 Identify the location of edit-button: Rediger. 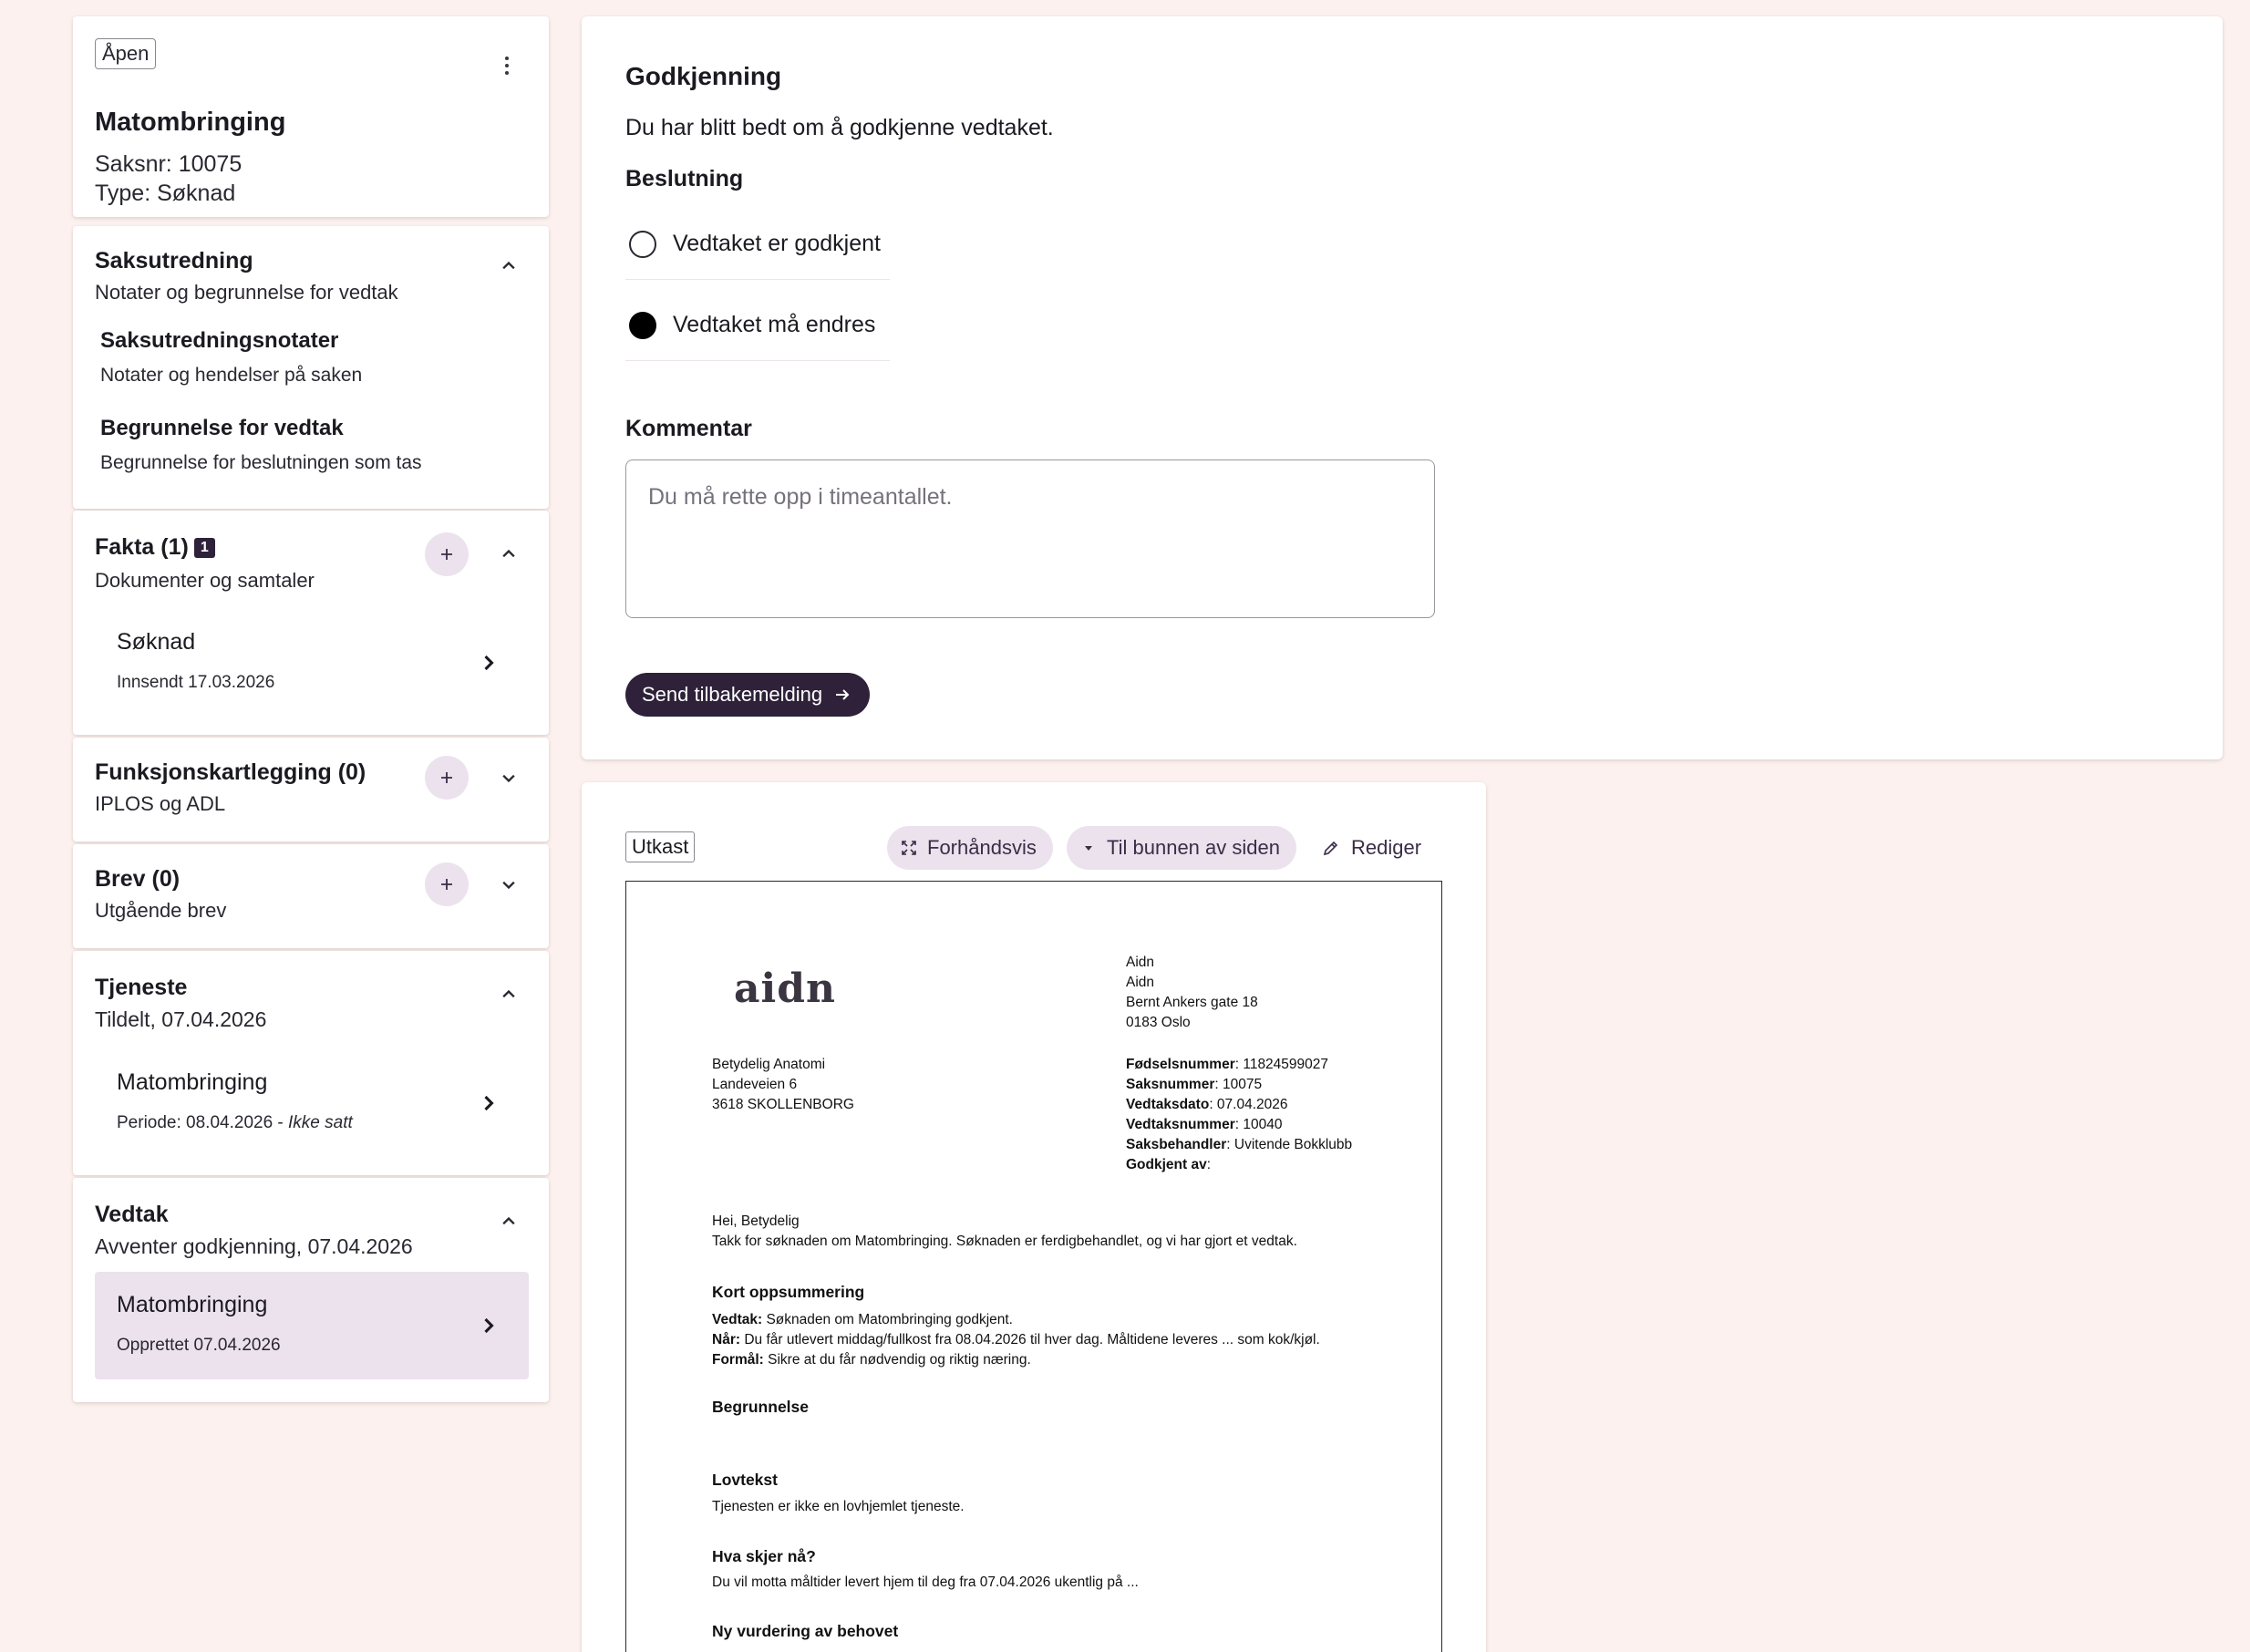
(1371, 848).